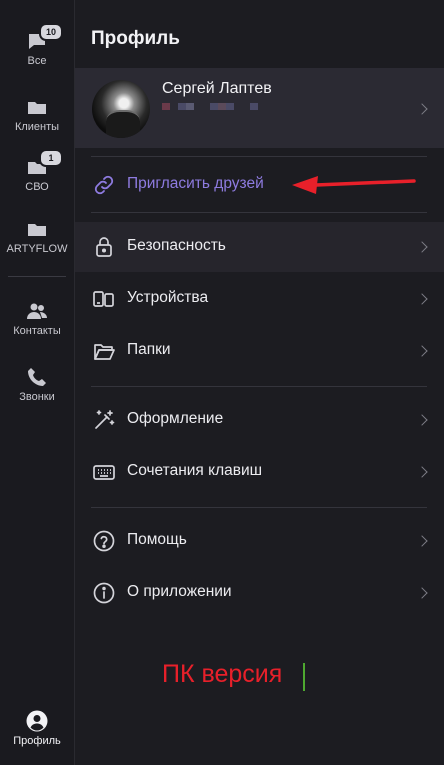  I want to click on rail-label: Клиенты, so click(37, 127).